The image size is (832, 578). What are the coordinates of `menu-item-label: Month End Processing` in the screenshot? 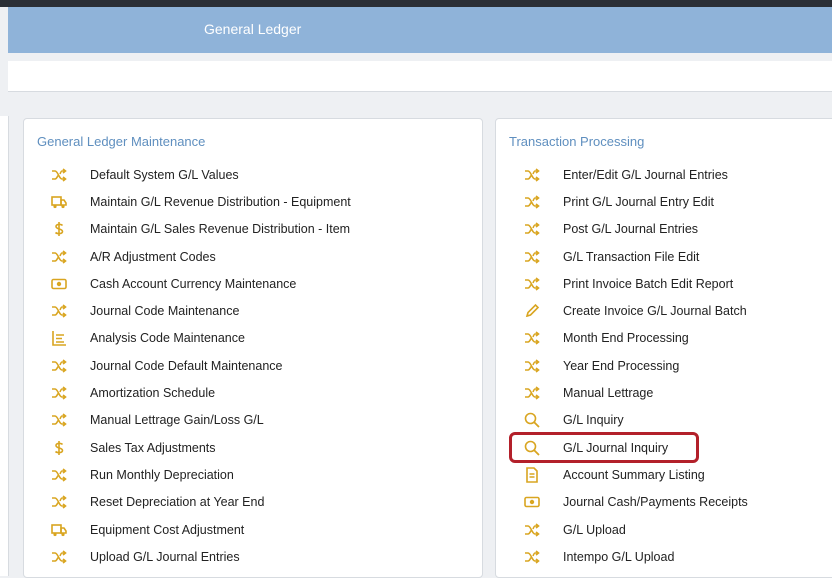 It's located at (626, 338).